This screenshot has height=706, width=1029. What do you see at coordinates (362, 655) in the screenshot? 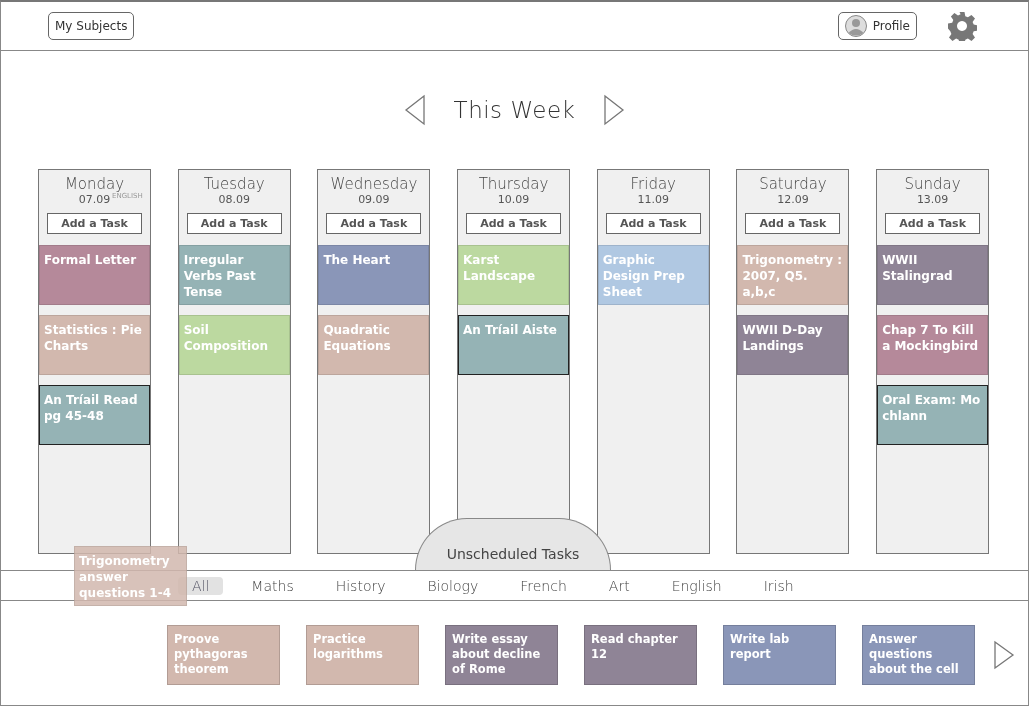
I see `unscheduled-task-card: Practice logarithms` at bounding box center [362, 655].